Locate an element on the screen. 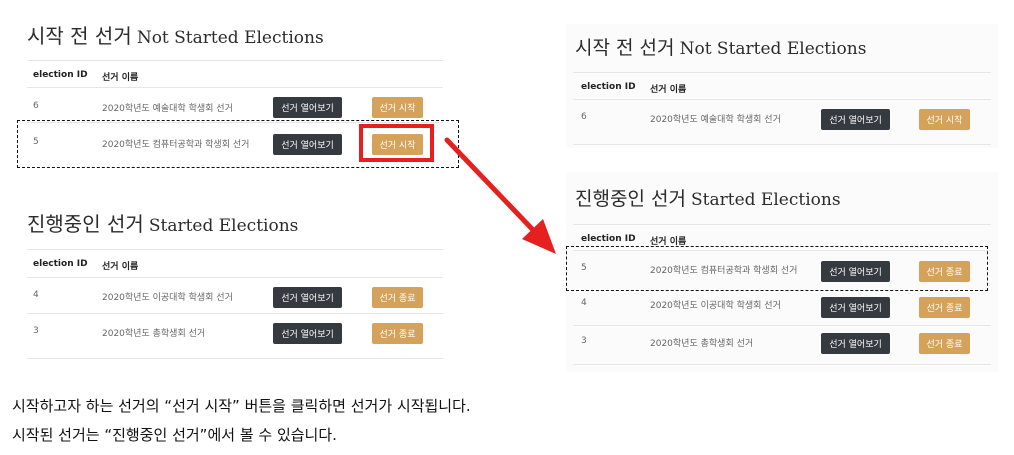  caption-line-2: 시작된 선거는 “진행중인 선거”에서 볼 수 있습니다. is located at coordinates (174, 435).